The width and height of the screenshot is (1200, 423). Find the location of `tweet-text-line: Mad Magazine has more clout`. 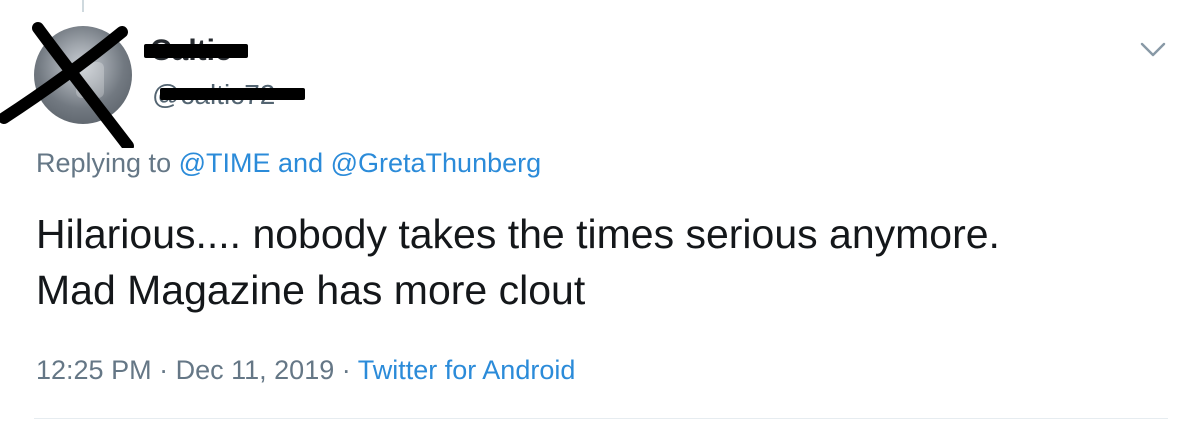

tweet-text-line: Mad Magazine has more clout is located at coordinates (311, 290).